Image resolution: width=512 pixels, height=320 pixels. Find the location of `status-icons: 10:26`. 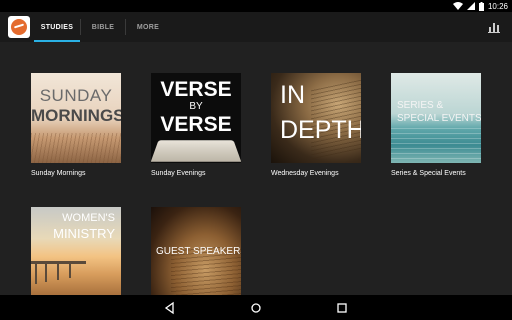

status-icons: 10:26 is located at coordinates (480, 6).